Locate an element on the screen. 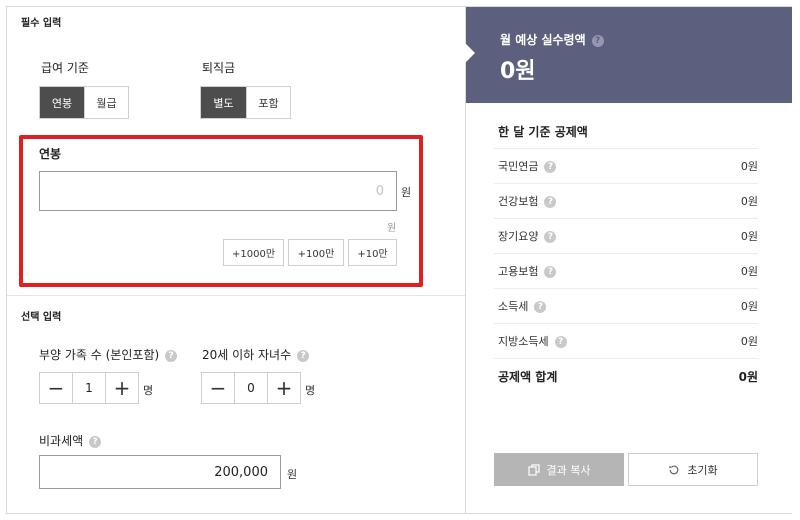 The height and width of the screenshot is (520, 800). dependents-value: 1 is located at coordinates (89, 388).